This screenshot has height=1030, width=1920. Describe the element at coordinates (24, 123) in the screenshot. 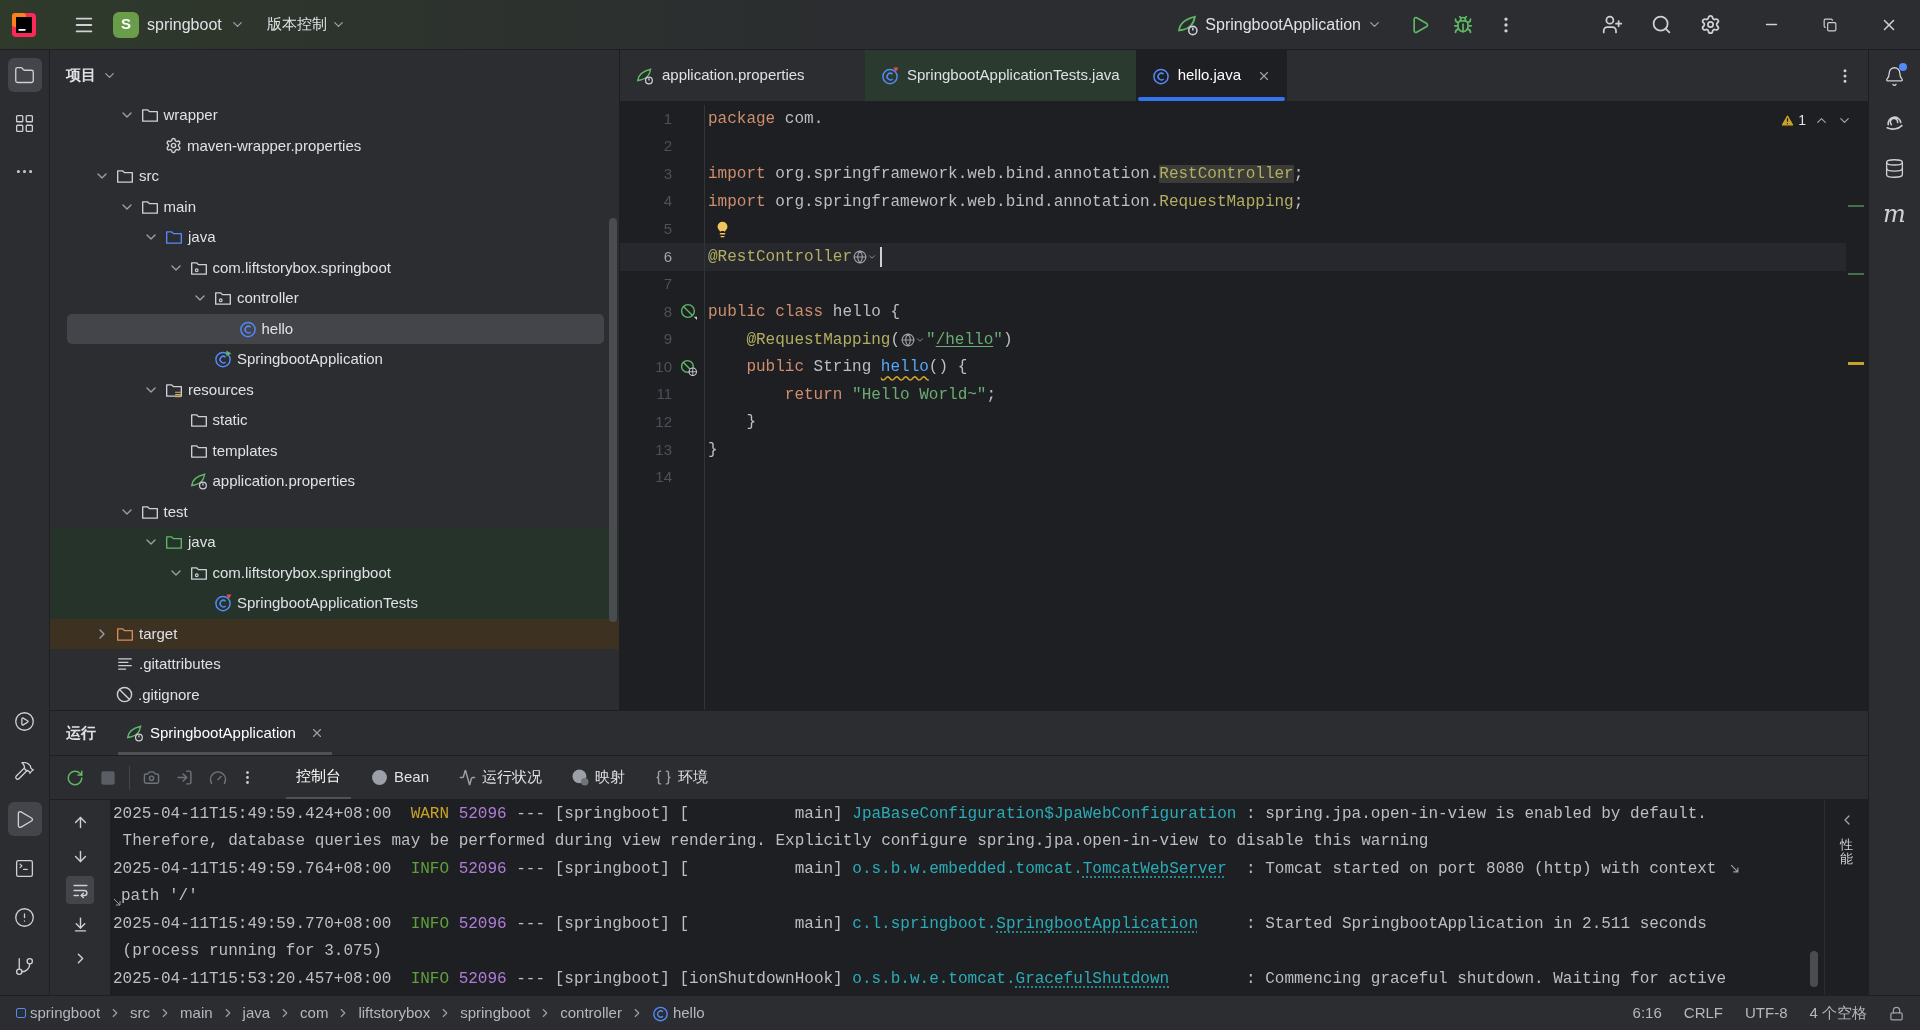

I see `grid-icon` at that location.